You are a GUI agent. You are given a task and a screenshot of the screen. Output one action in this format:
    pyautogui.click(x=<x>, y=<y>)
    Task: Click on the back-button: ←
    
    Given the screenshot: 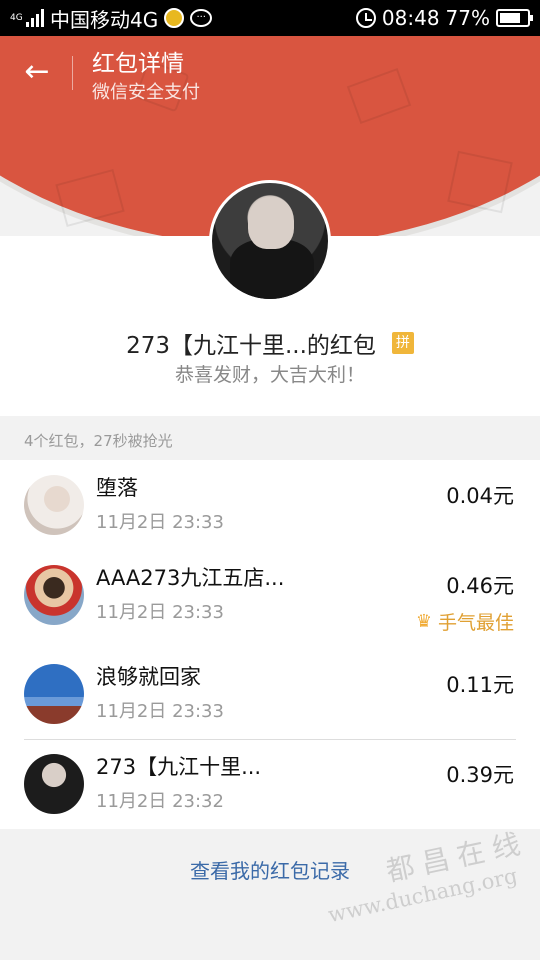 What is the action you would take?
    pyautogui.click(x=37, y=73)
    